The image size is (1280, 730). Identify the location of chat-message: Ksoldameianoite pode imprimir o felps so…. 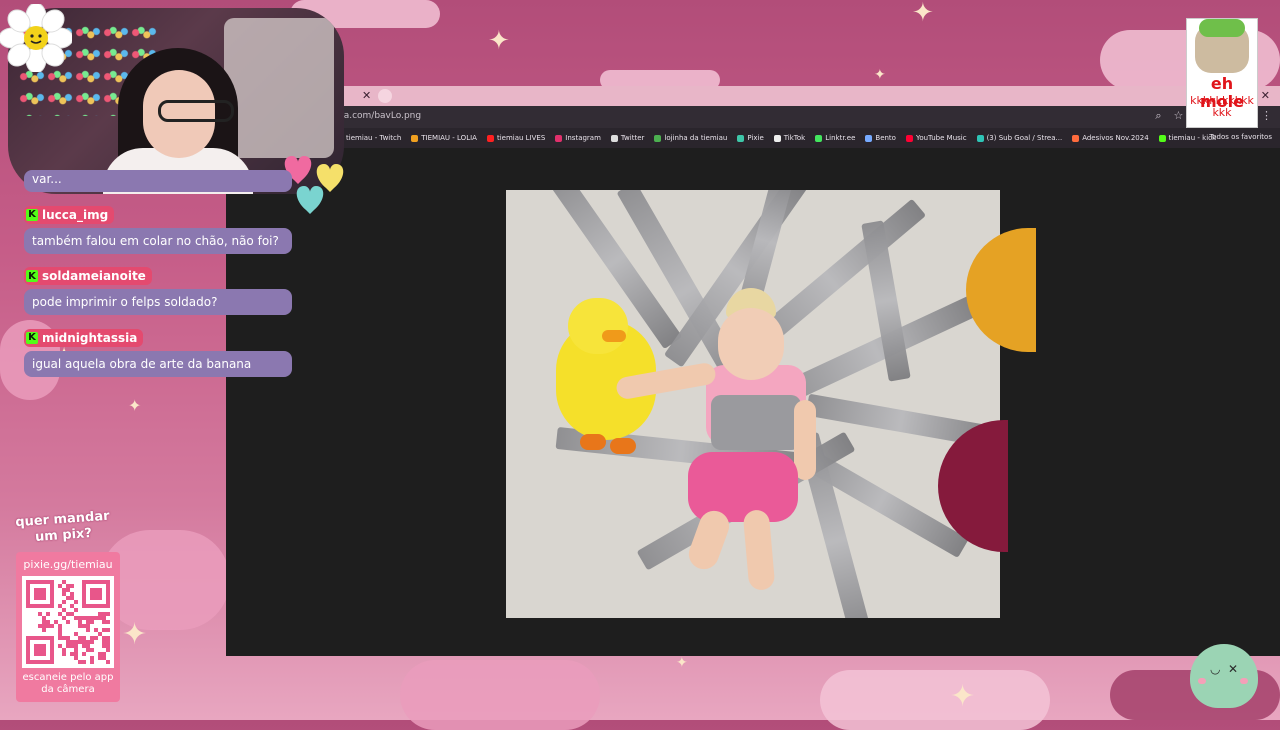
(160, 289).